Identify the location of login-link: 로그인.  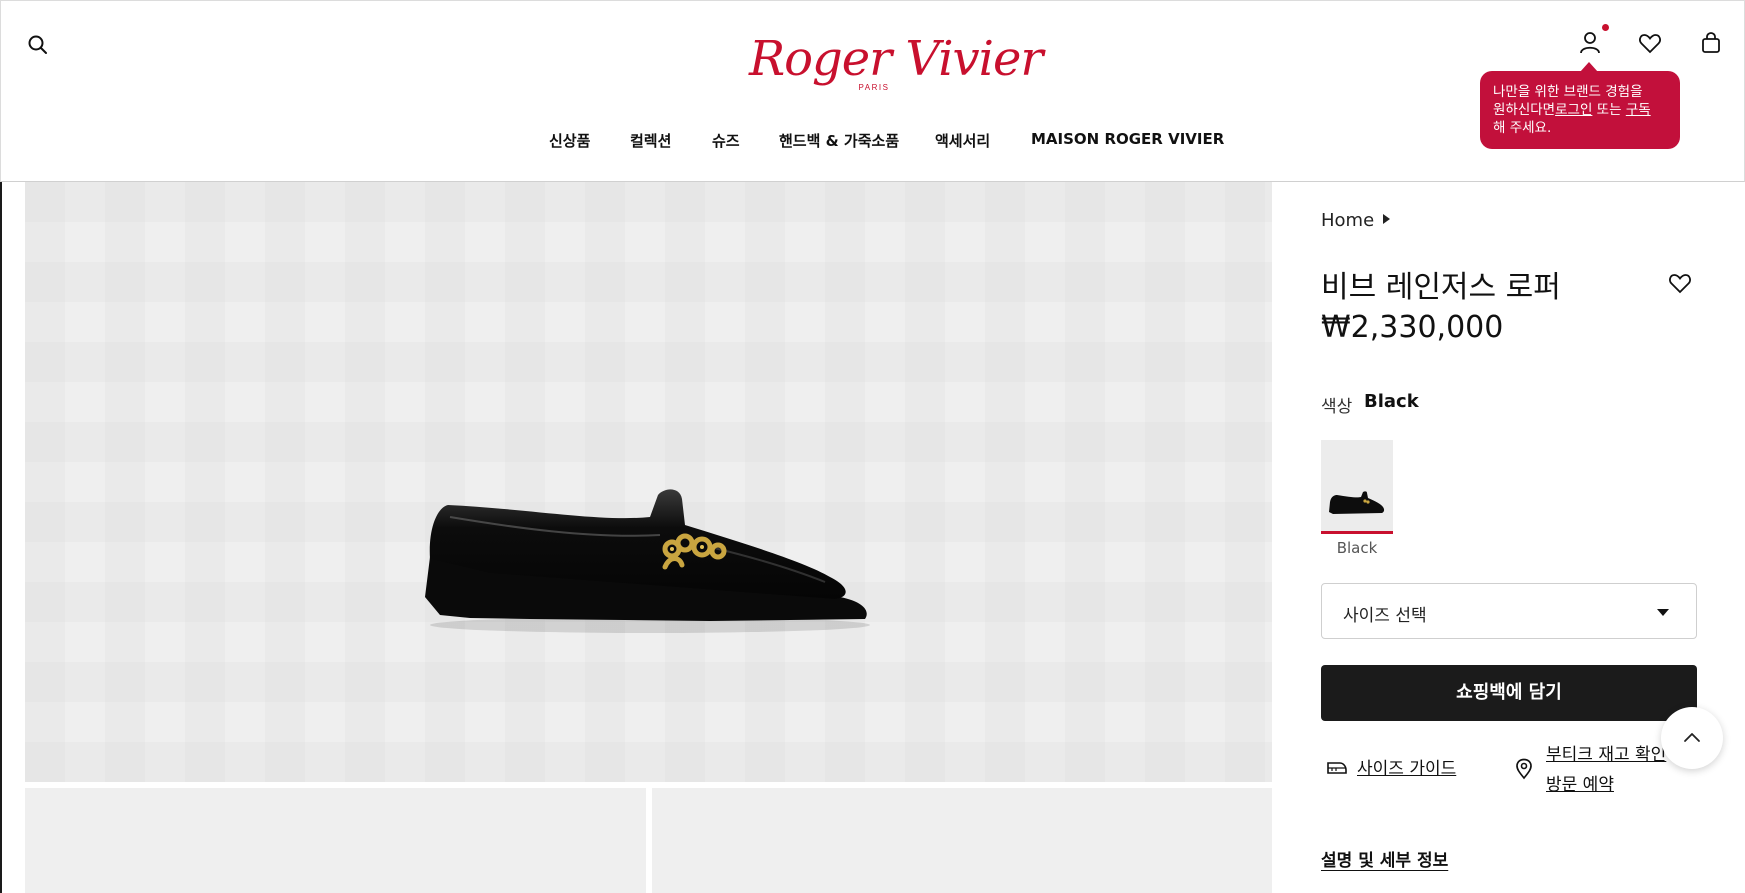
(1573, 110).